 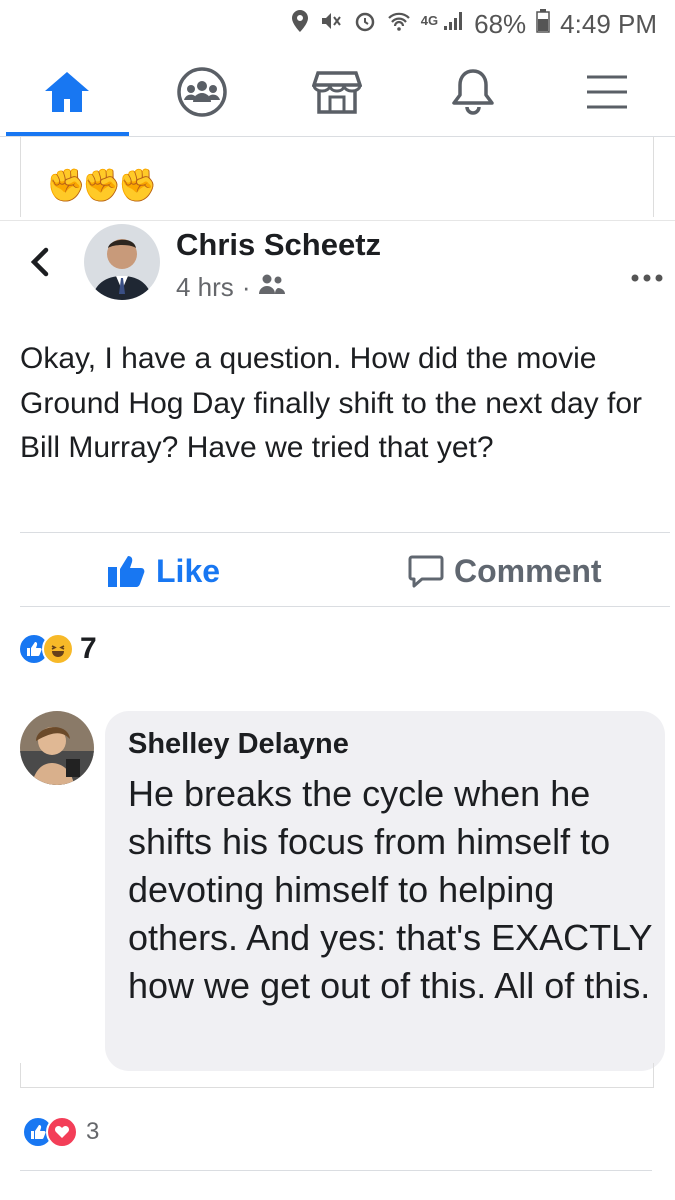 I want to click on groups-tab, so click(x=202, y=92).